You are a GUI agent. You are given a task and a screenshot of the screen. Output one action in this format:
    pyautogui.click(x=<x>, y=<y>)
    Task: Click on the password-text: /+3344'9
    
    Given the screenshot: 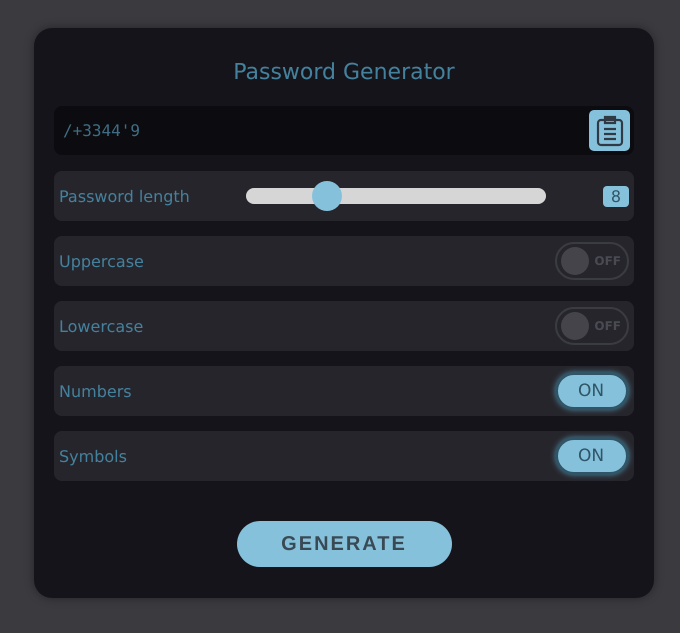 What is the action you would take?
    pyautogui.click(x=101, y=130)
    